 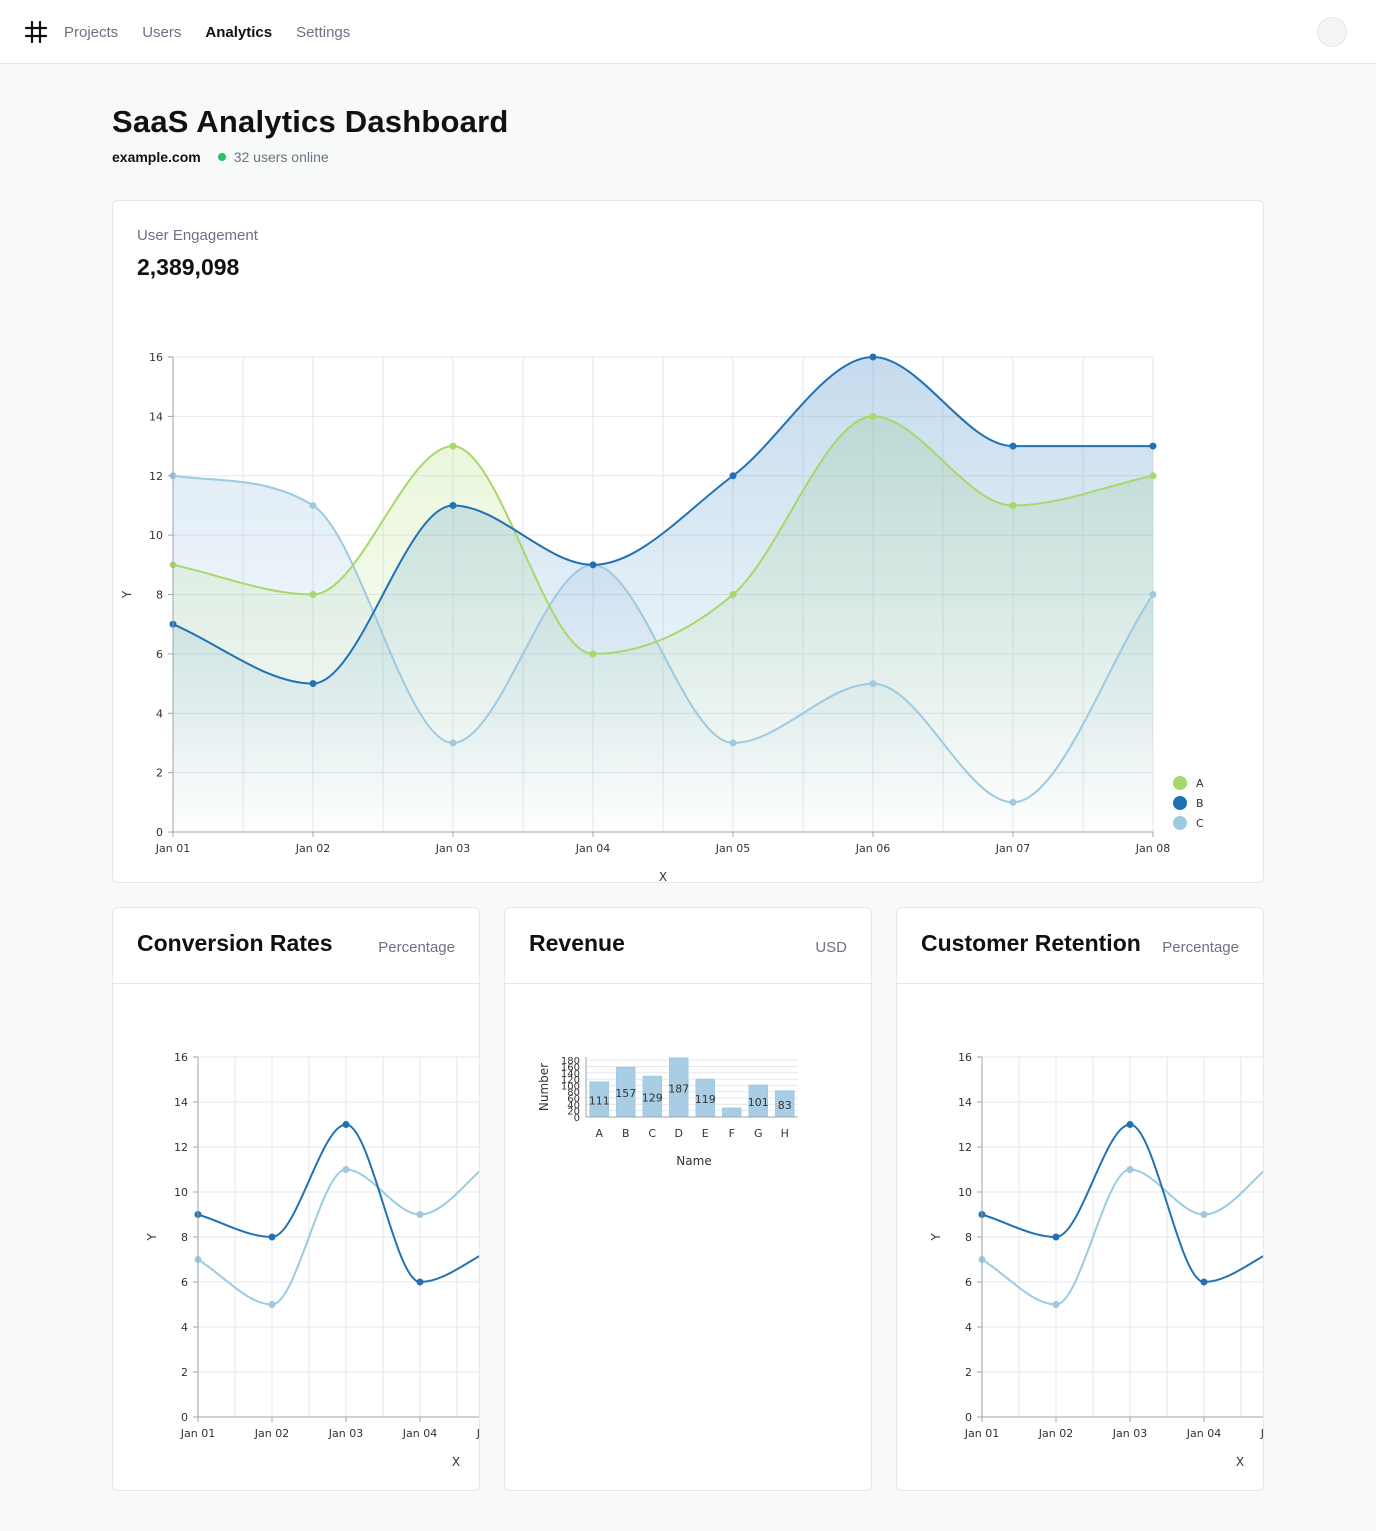 I want to click on y-tick-label: 4, so click(x=184, y=1327).